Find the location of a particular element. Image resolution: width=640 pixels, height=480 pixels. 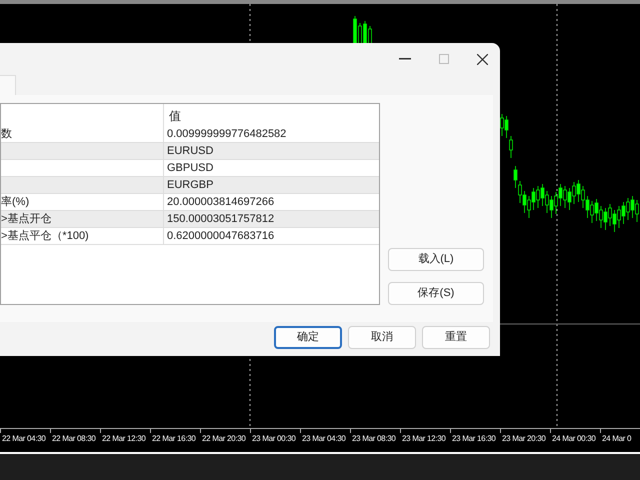

table-cell-text: 率(%) is located at coordinates (15, 202).